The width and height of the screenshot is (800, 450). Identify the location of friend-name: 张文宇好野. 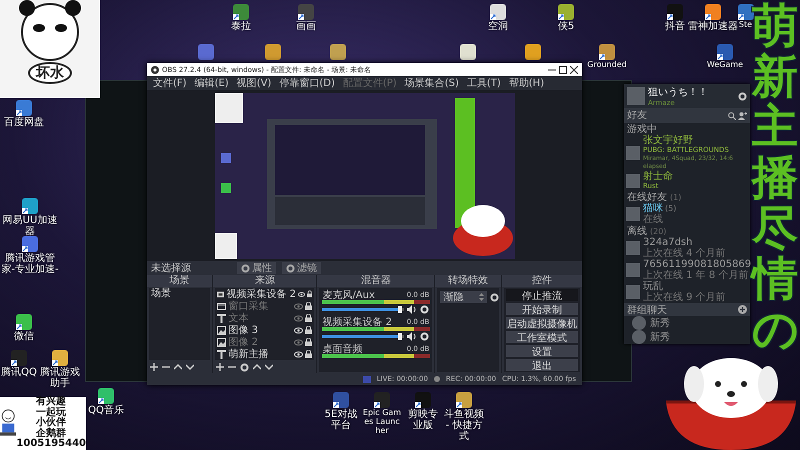
(695, 140).